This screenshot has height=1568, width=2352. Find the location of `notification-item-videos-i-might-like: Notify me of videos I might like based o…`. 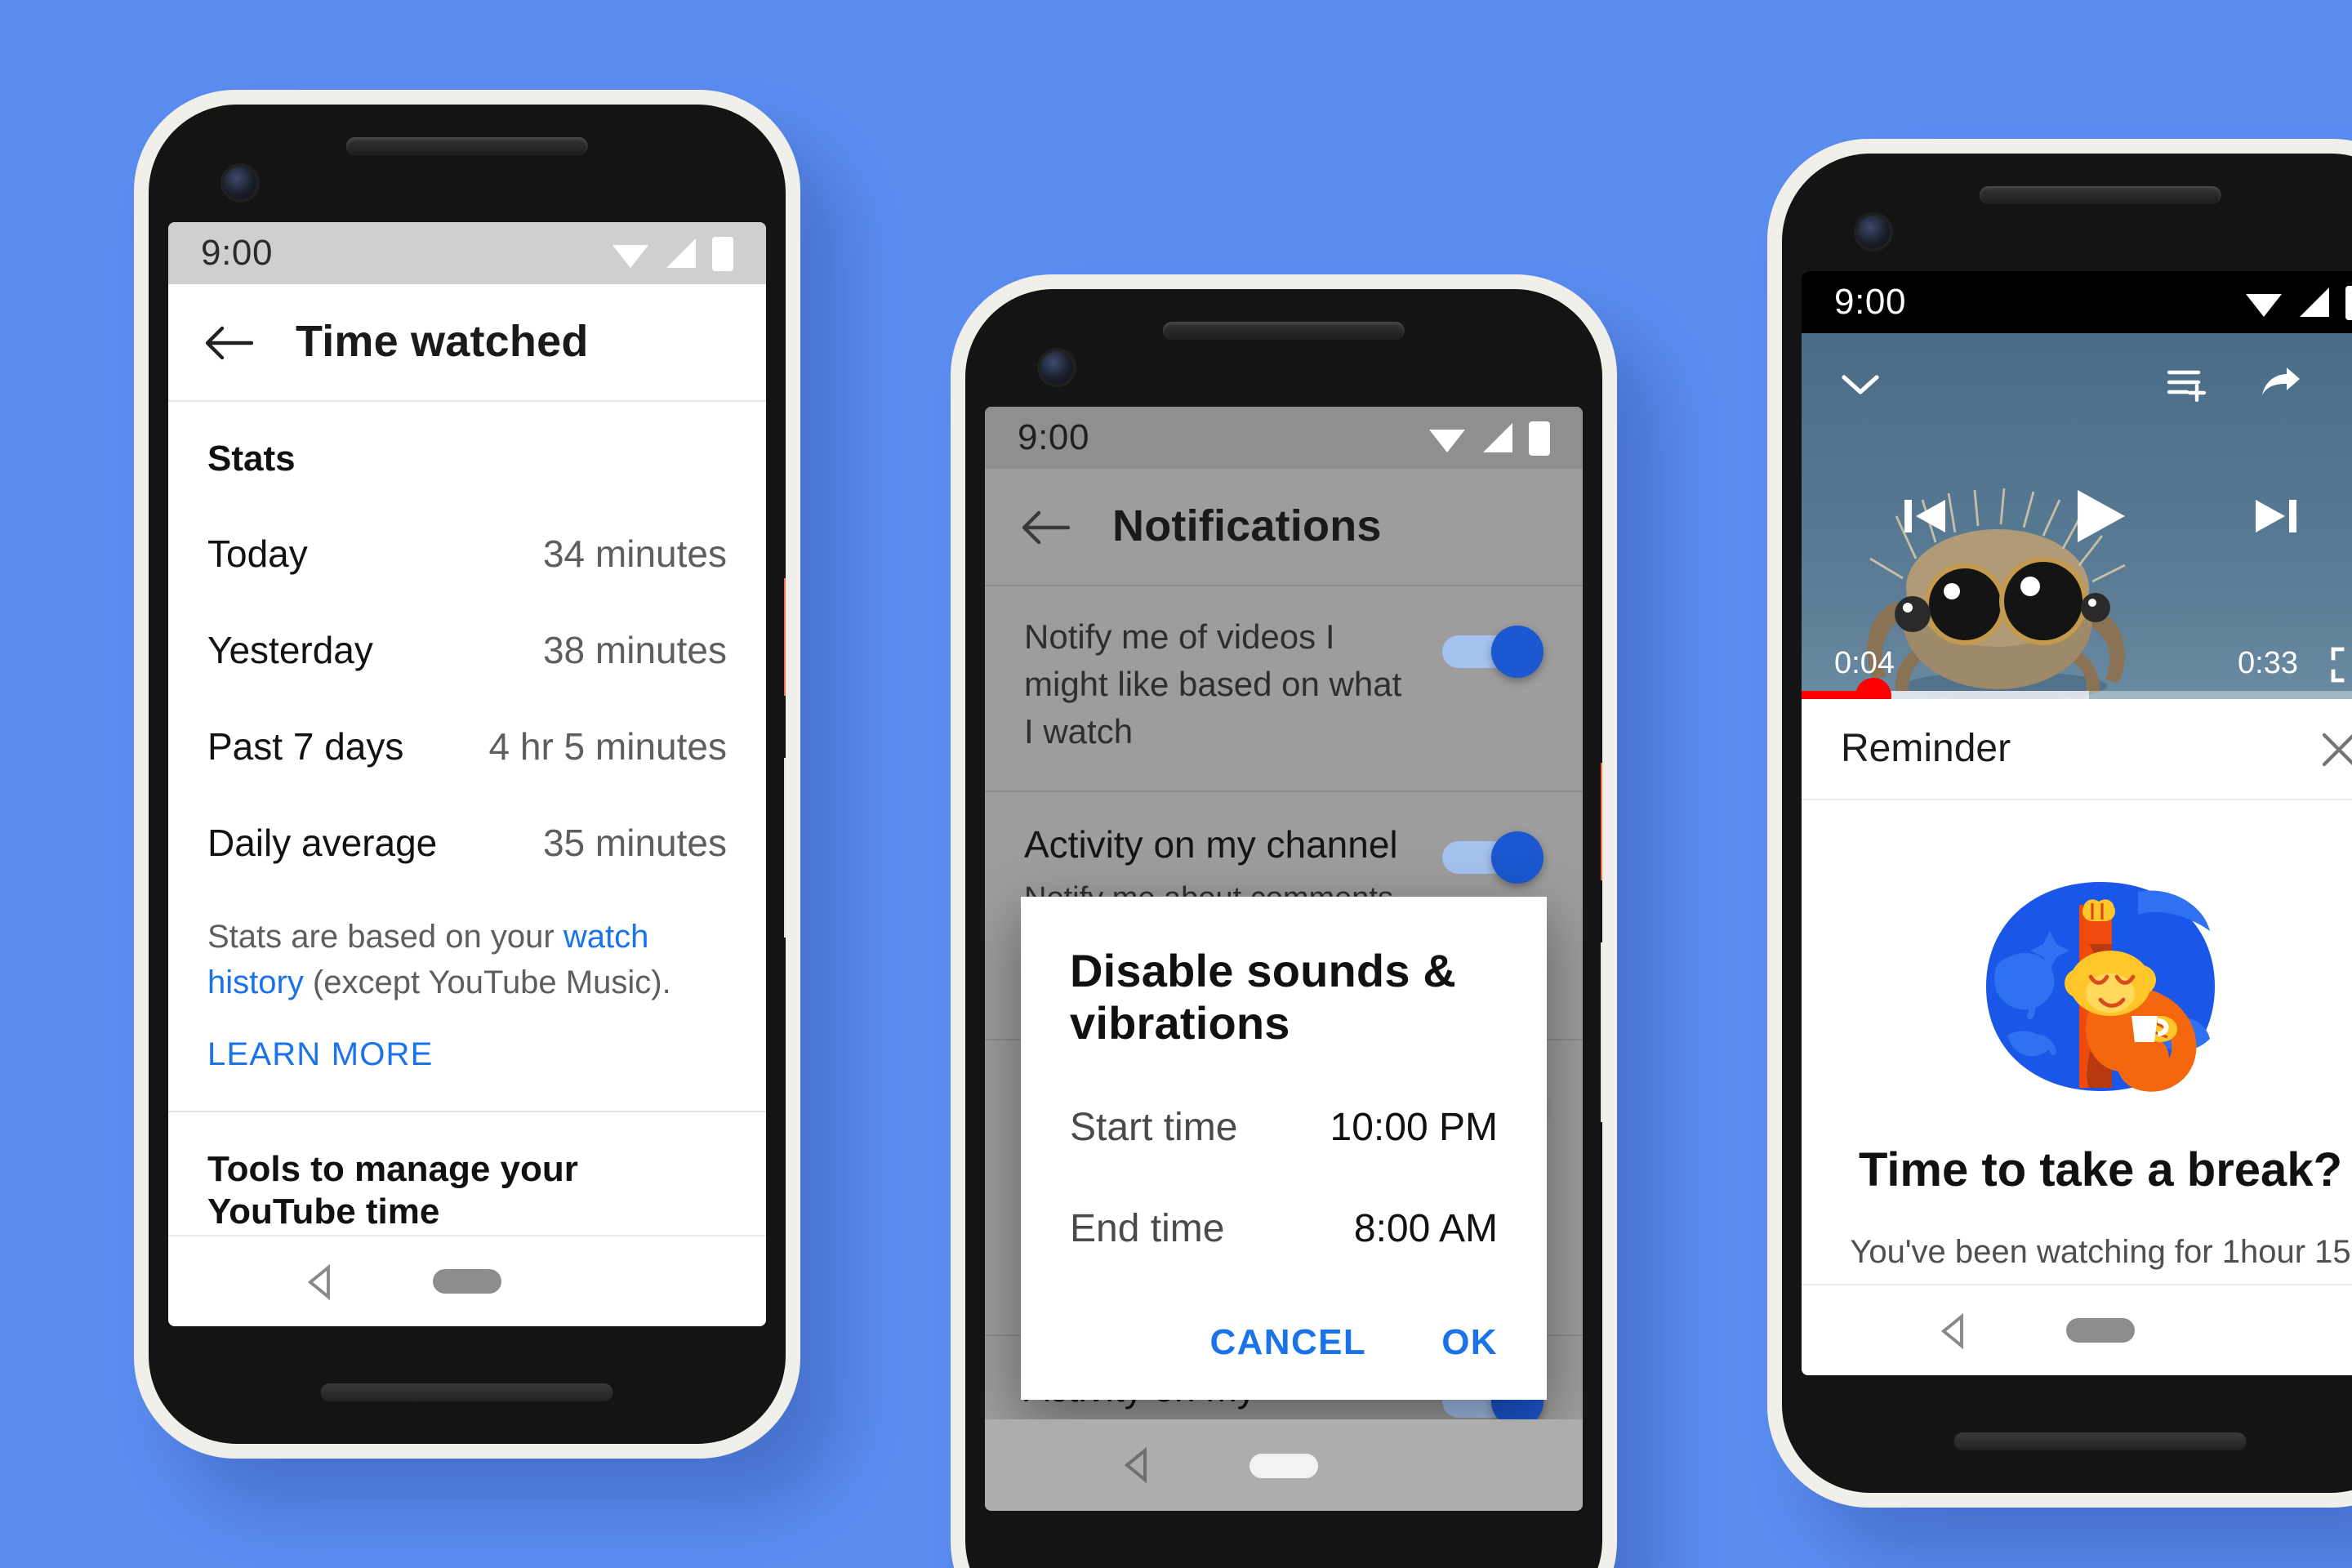

notification-item-videos-i-might-like: Notify me of videos I might like based o… is located at coordinates (1284, 688).